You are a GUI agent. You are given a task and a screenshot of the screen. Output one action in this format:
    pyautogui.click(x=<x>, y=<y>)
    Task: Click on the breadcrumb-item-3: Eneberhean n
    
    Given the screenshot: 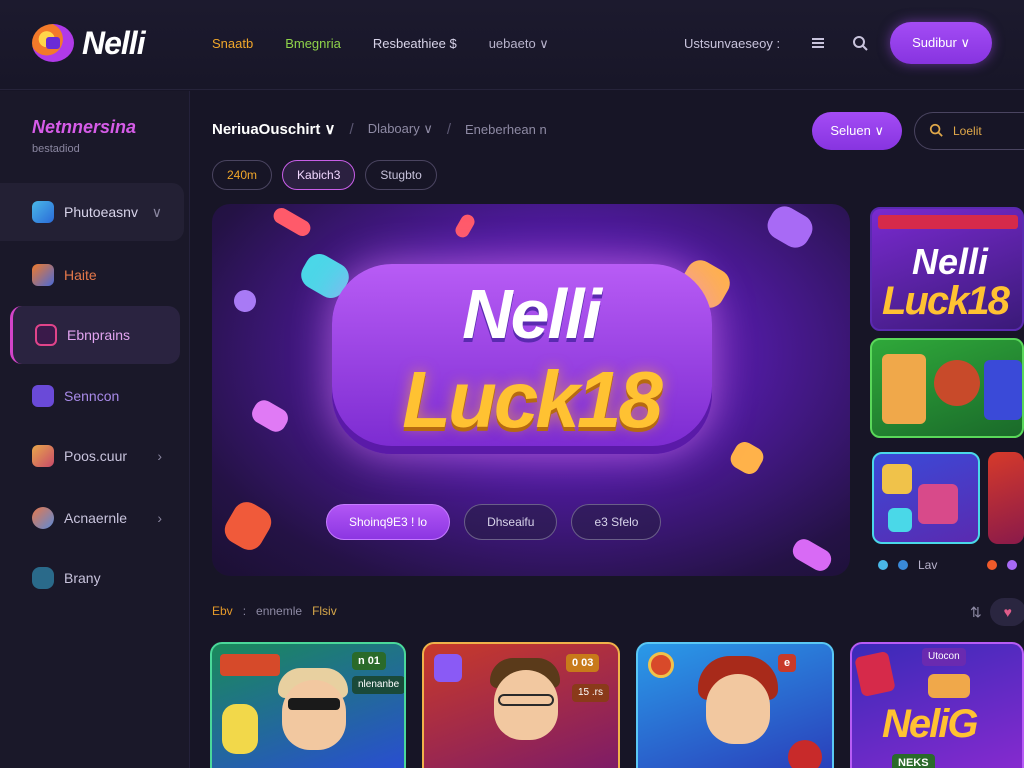 What is the action you would take?
    pyautogui.click(x=506, y=129)
    